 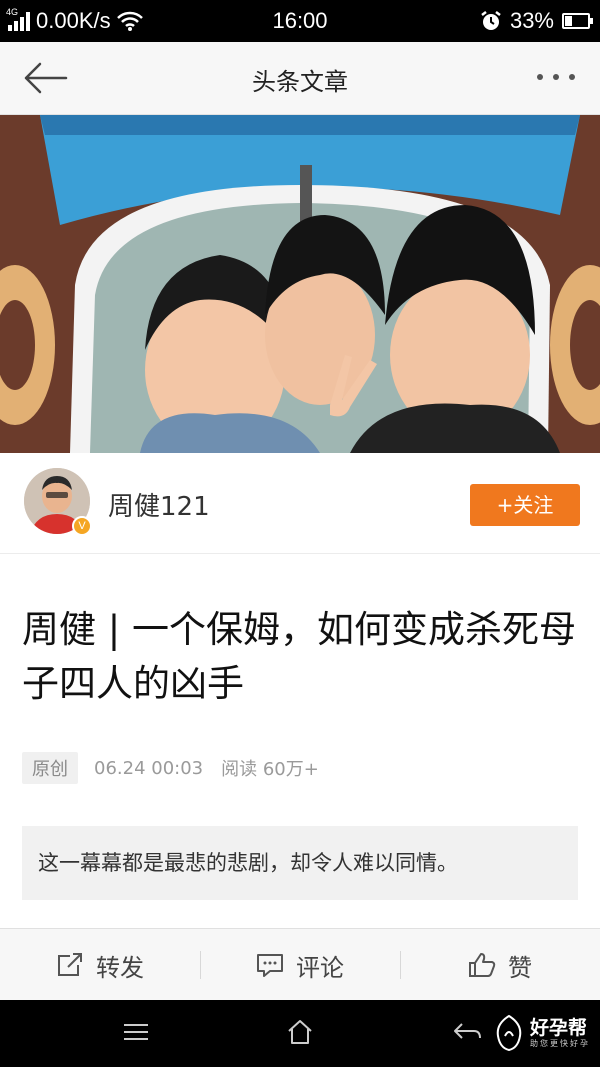 What do you see at coordinates (82, 526) in the screenshot?
I see `verified-badge: V` at bounding box center [82, 526].